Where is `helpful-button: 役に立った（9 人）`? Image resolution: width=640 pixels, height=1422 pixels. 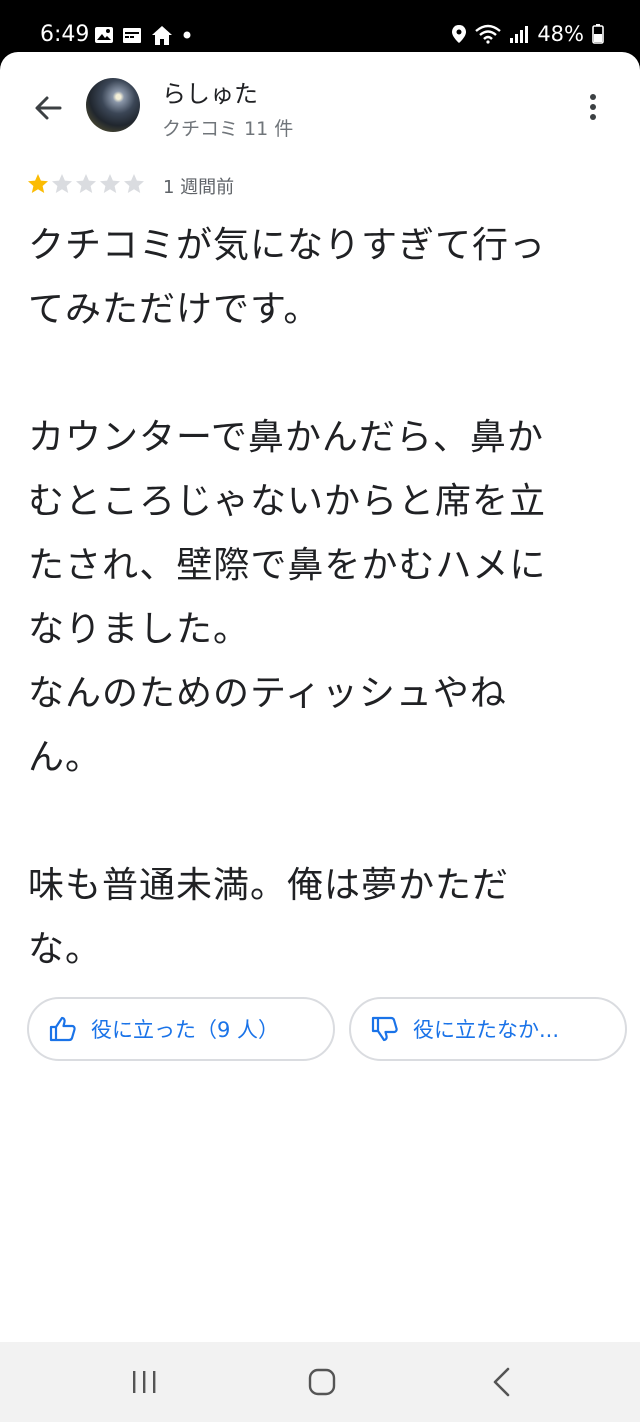 helpful-button: 役に立った（9 人） is located at coordinates (181, 1029).